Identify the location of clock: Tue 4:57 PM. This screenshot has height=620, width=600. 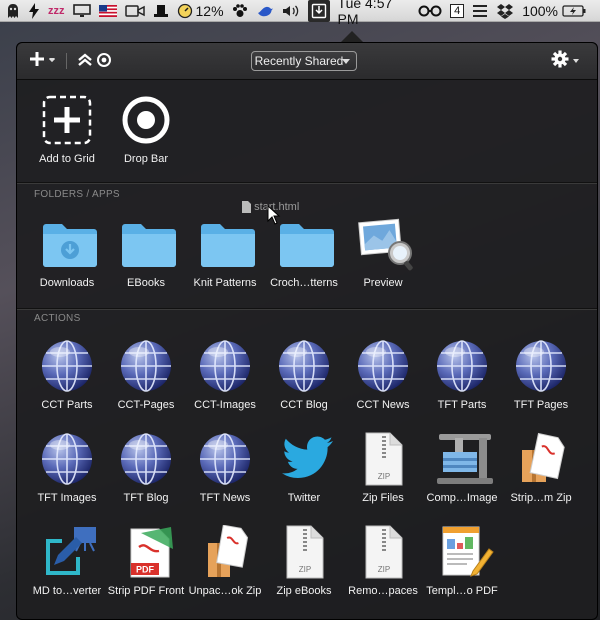
(374, 13).